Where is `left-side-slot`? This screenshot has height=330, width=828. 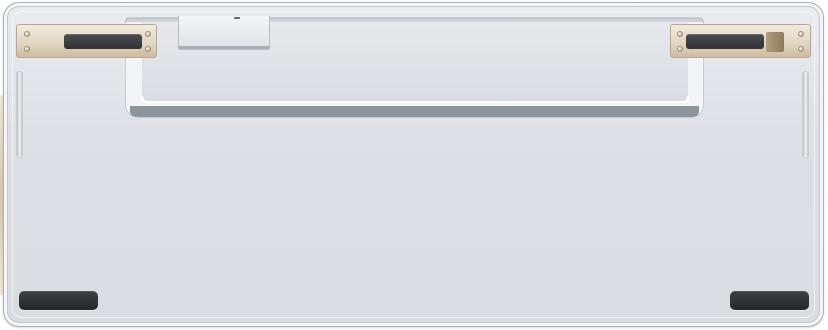 left-side-slot is located at coordinates (19, 114).